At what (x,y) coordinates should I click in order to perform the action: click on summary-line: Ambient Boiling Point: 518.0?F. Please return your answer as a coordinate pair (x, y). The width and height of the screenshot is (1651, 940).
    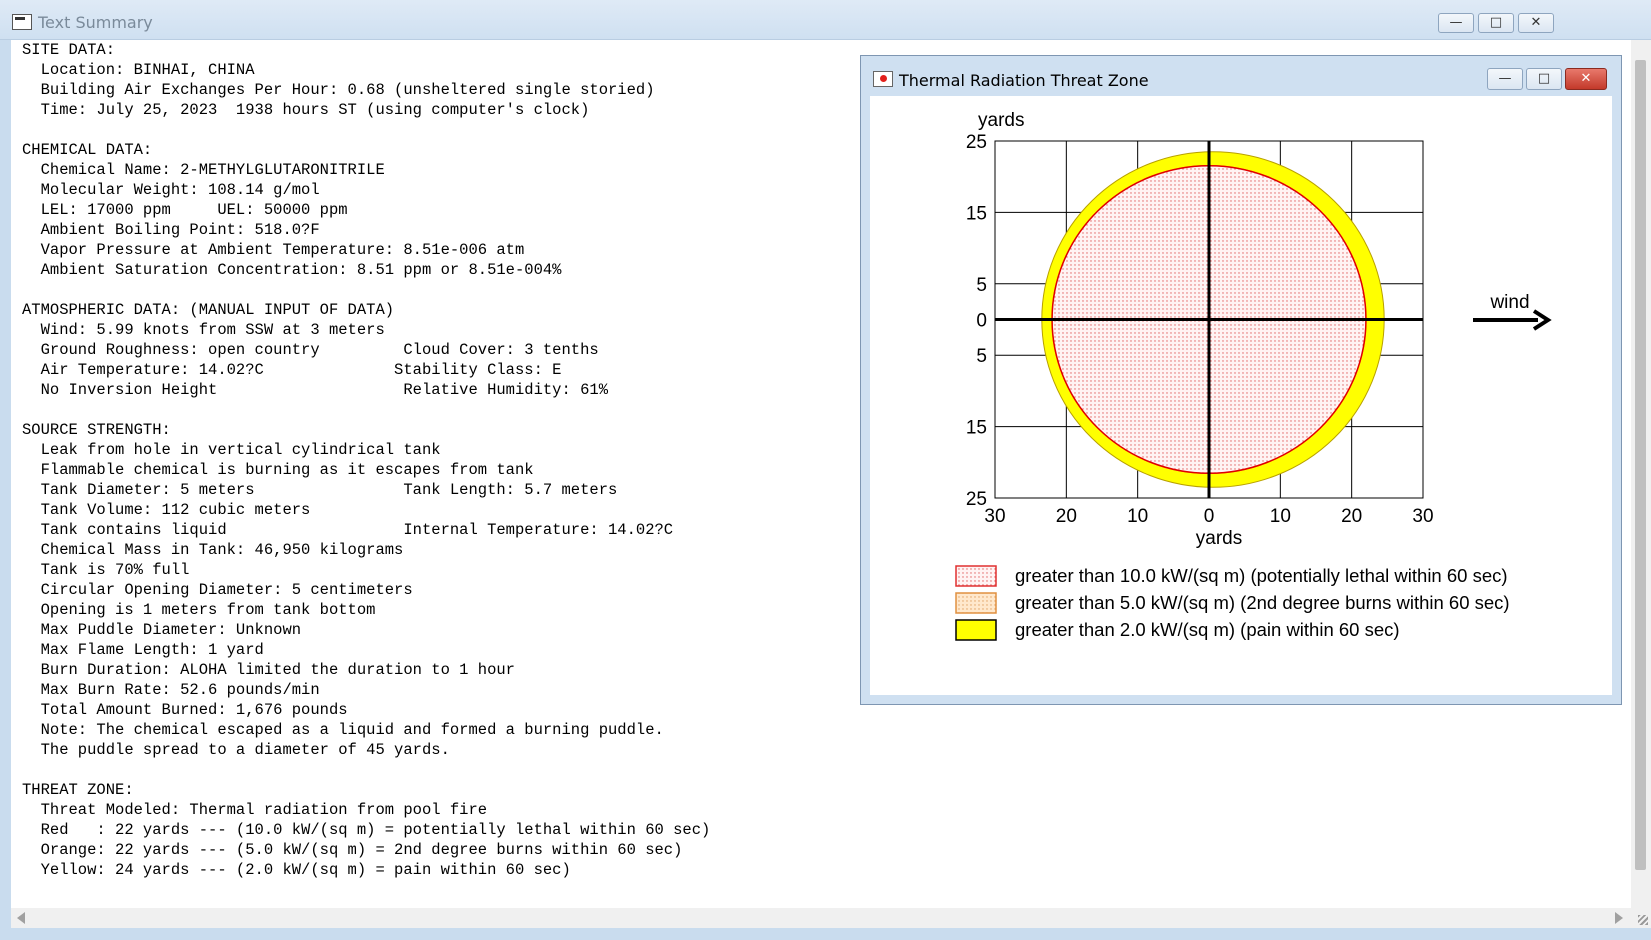
    Looking at the image, I should click on (171, 230).